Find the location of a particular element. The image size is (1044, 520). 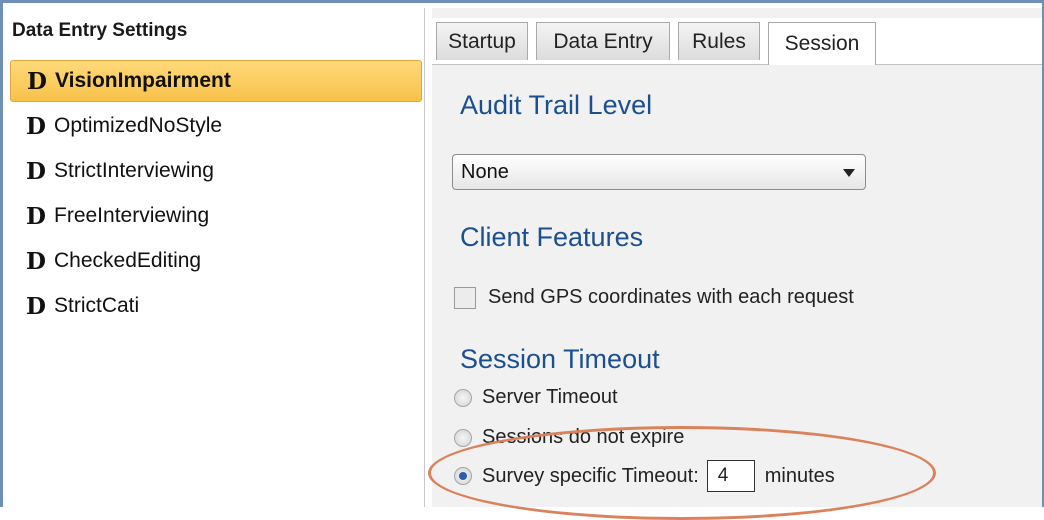

no-expire-option: Sessions do not expire is located at coordinates (569, 437).